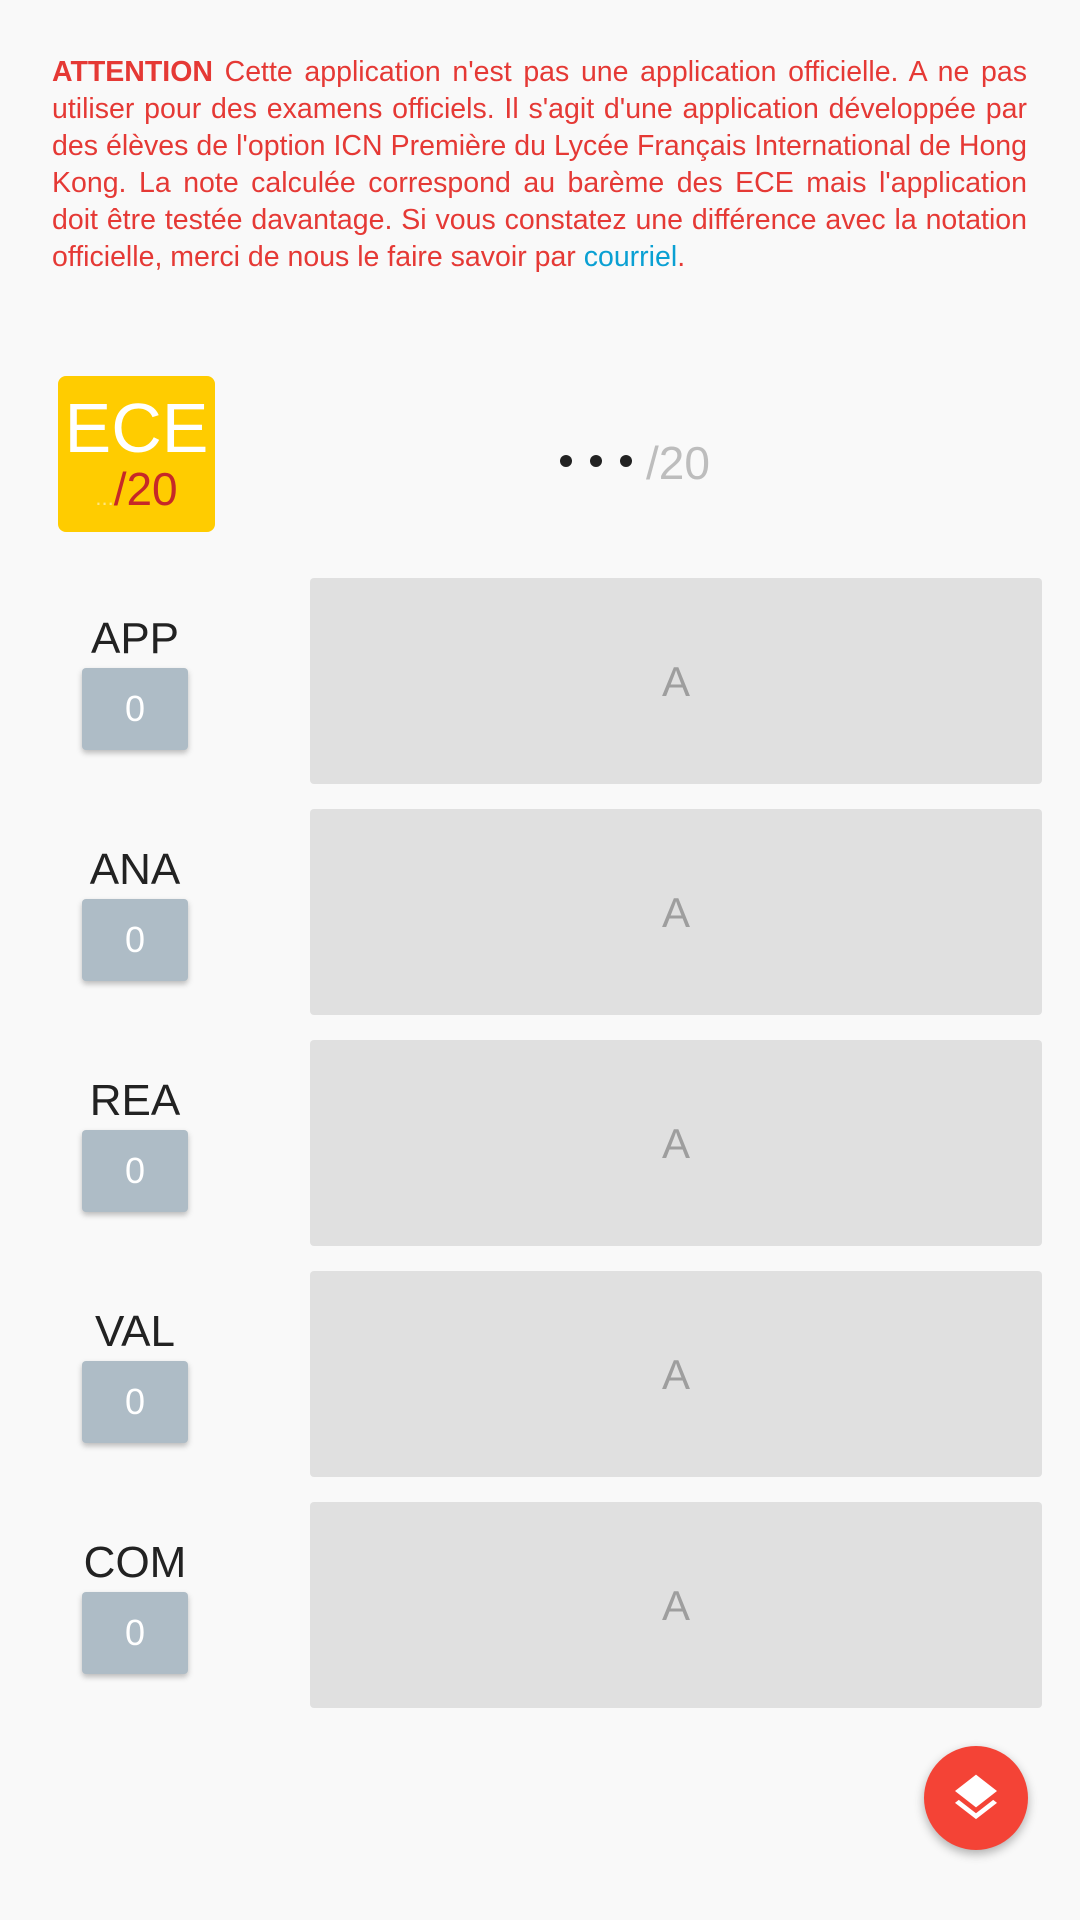 The width and height of the screenshot is (1080, 1920). What do you see at coordinates (596, 461) in the screenshot?
I see `loading-dots-icon` at bounding box center [596, 461].